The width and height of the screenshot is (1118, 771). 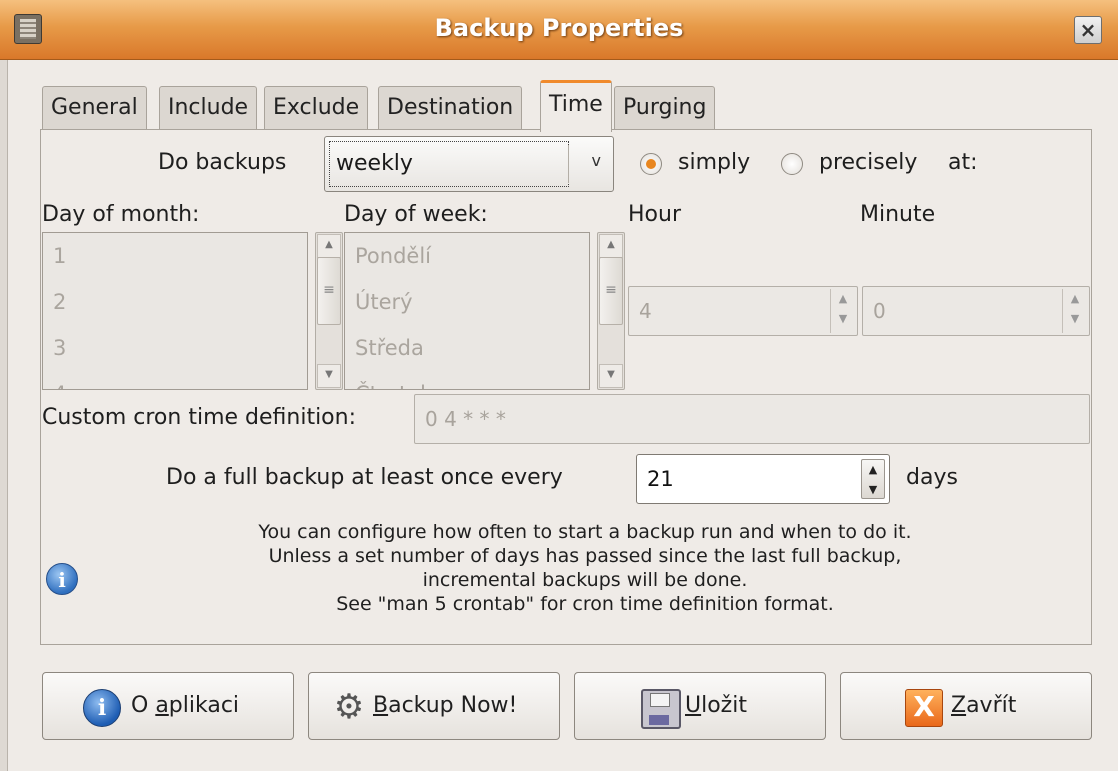 I want to click on at-label: at:, so click(x=963, y=162).